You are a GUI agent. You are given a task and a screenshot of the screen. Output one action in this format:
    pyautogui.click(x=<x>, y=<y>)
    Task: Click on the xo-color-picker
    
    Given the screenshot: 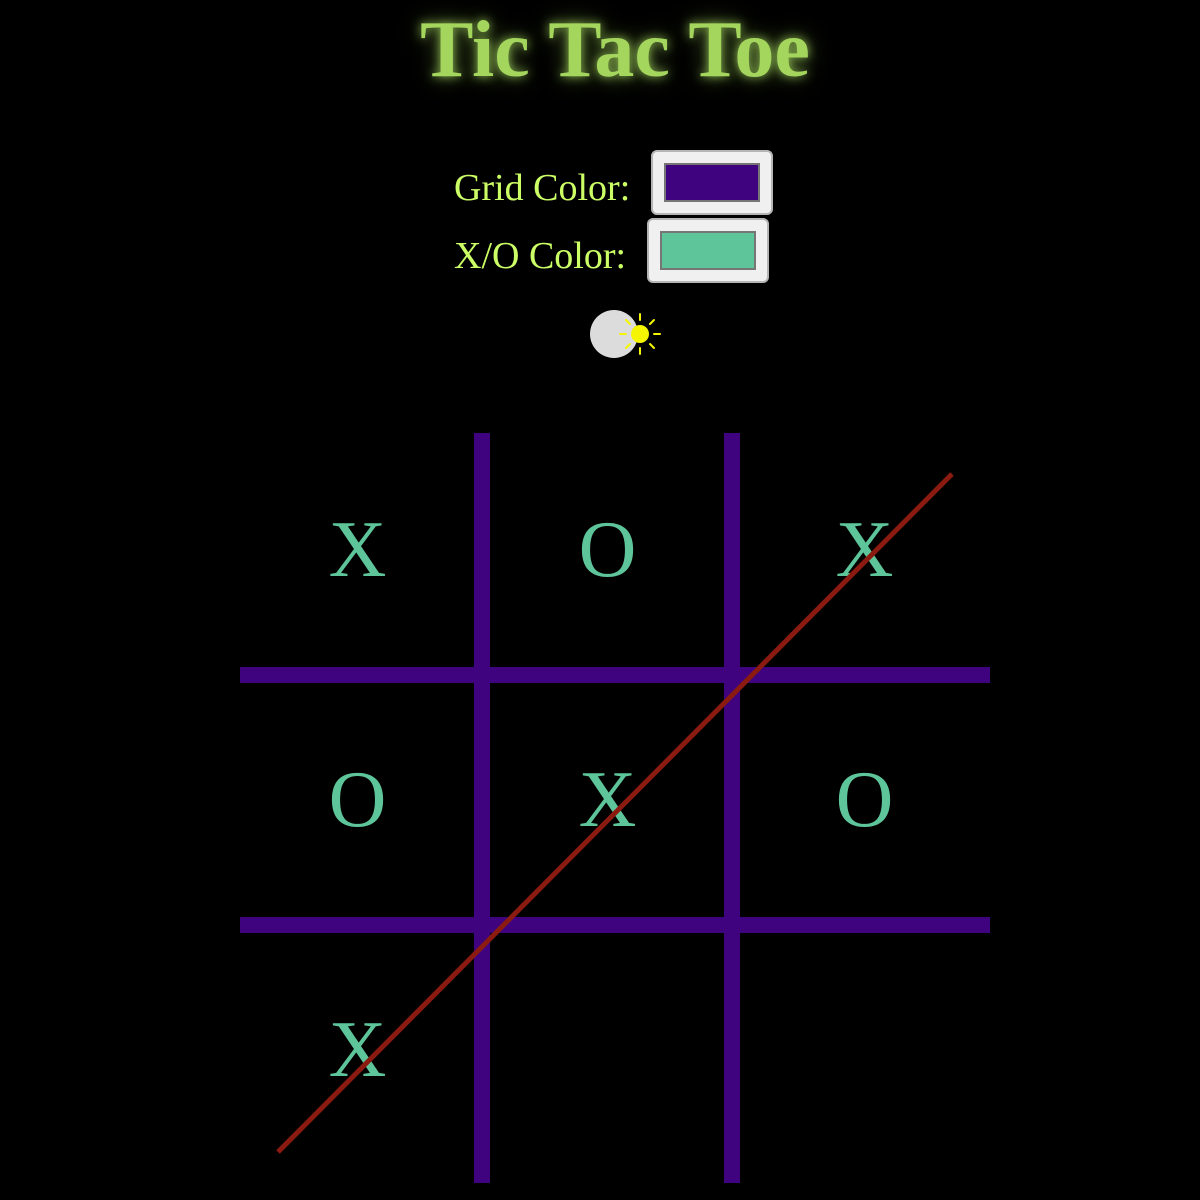 What is the action you would take?
    pyautogui.click(x=708, y=250)
    